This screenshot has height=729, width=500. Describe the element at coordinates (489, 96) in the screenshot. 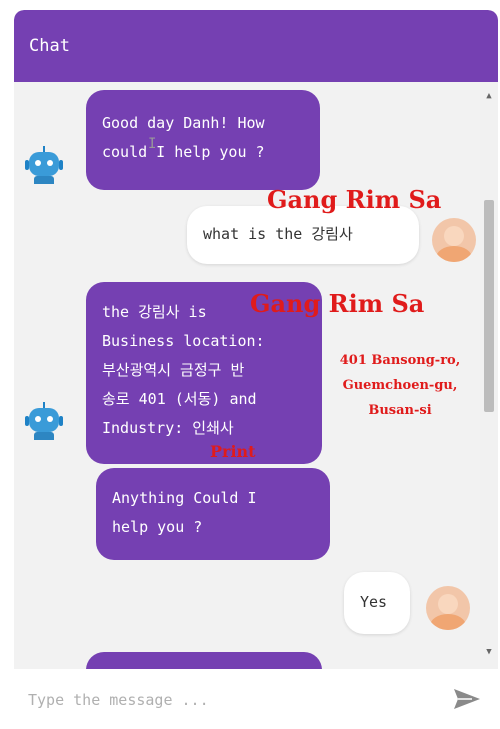

I see `arrow-up-icon: ▲` at that location.